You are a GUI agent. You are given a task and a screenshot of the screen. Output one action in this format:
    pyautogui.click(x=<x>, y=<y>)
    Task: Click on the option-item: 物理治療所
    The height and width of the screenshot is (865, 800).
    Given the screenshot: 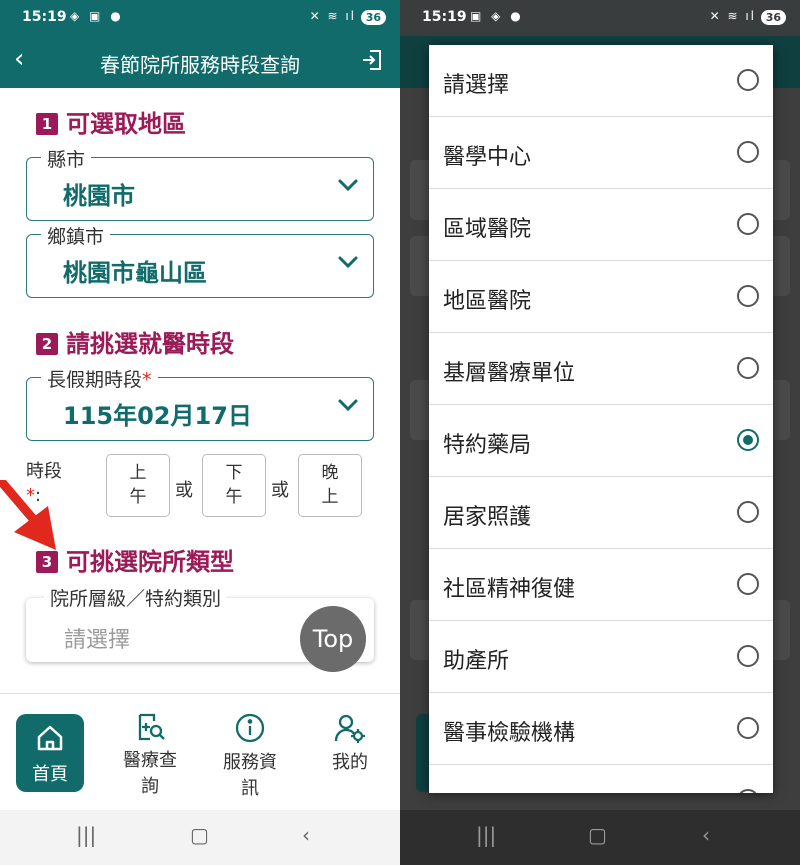 What is the action you would take?
    pyautogui.click(x=601, y=779)
    